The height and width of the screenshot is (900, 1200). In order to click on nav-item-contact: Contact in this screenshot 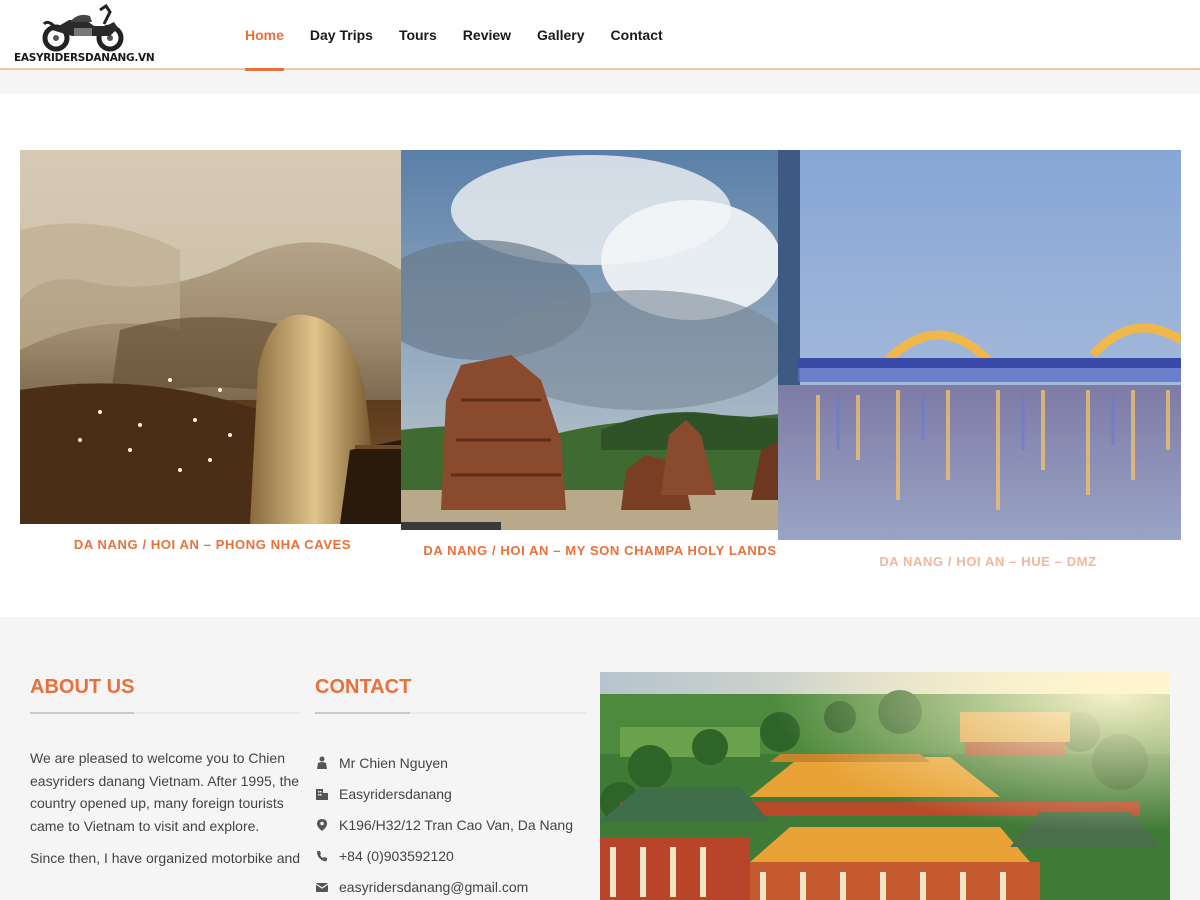, I will do `click(637, 35)`.